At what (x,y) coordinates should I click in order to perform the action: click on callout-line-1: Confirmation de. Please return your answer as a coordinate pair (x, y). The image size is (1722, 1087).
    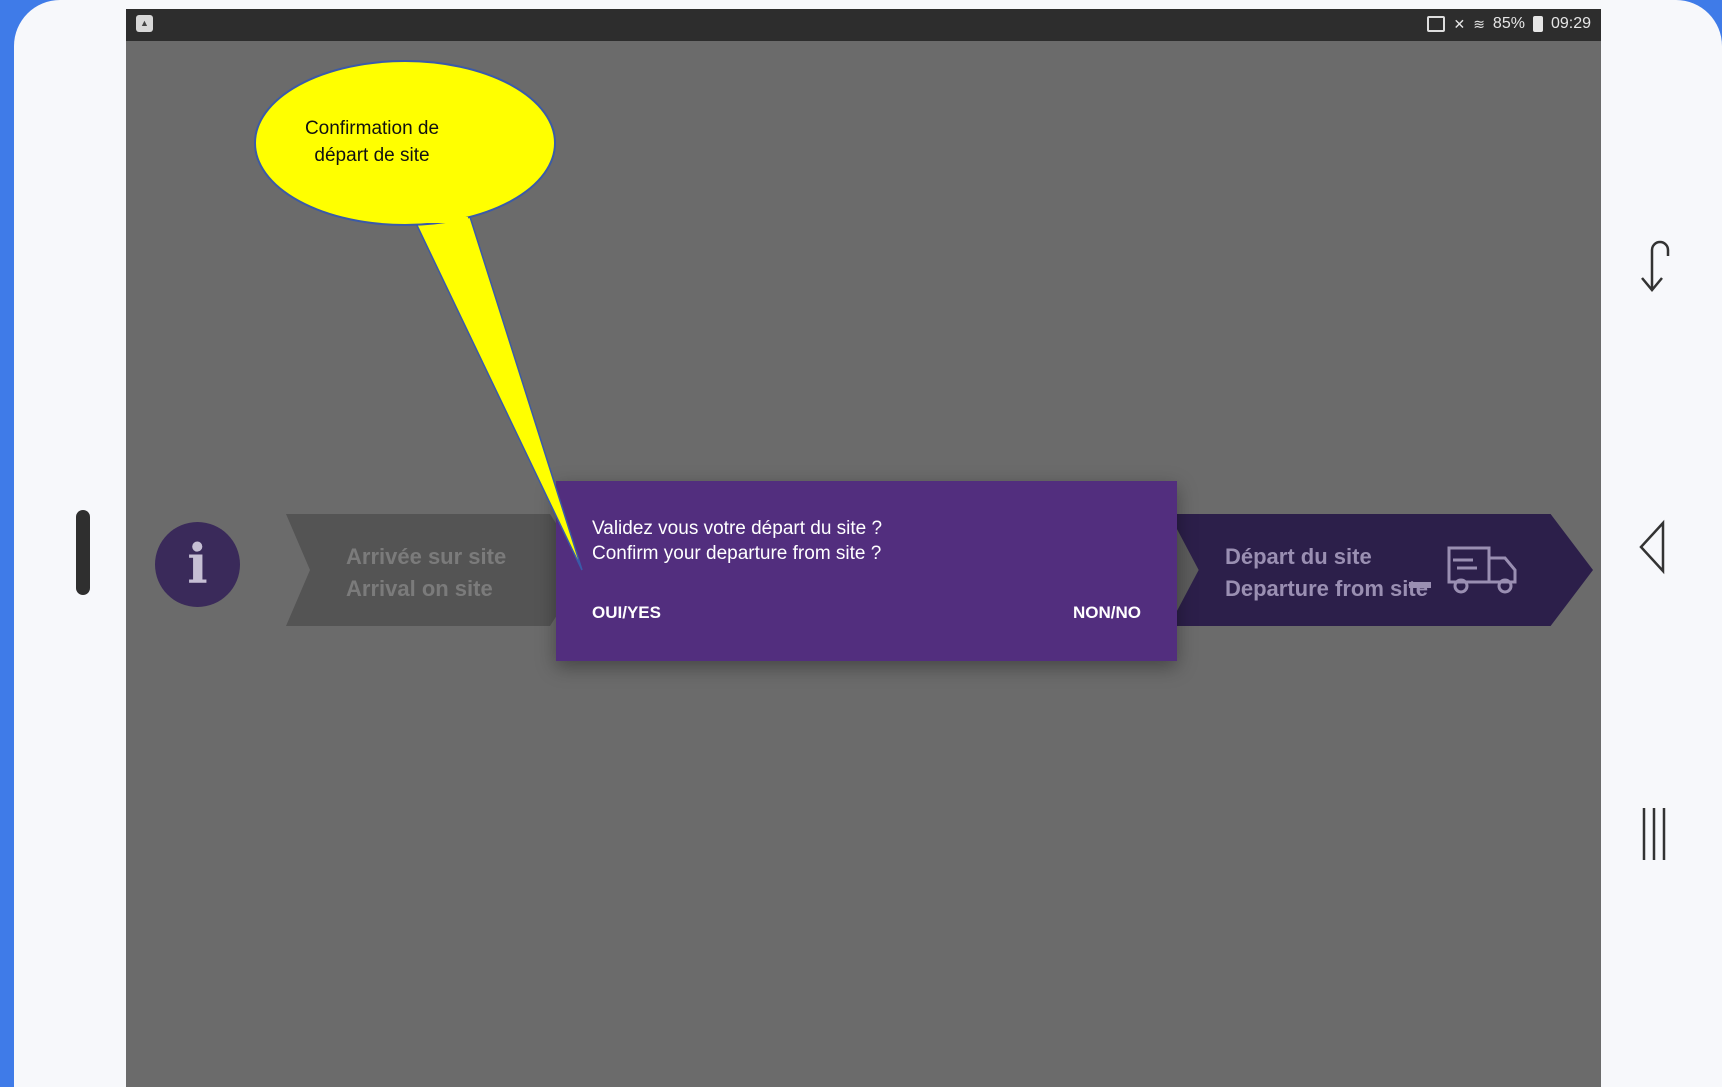
    Looking at the image, I should click on (372, 128).